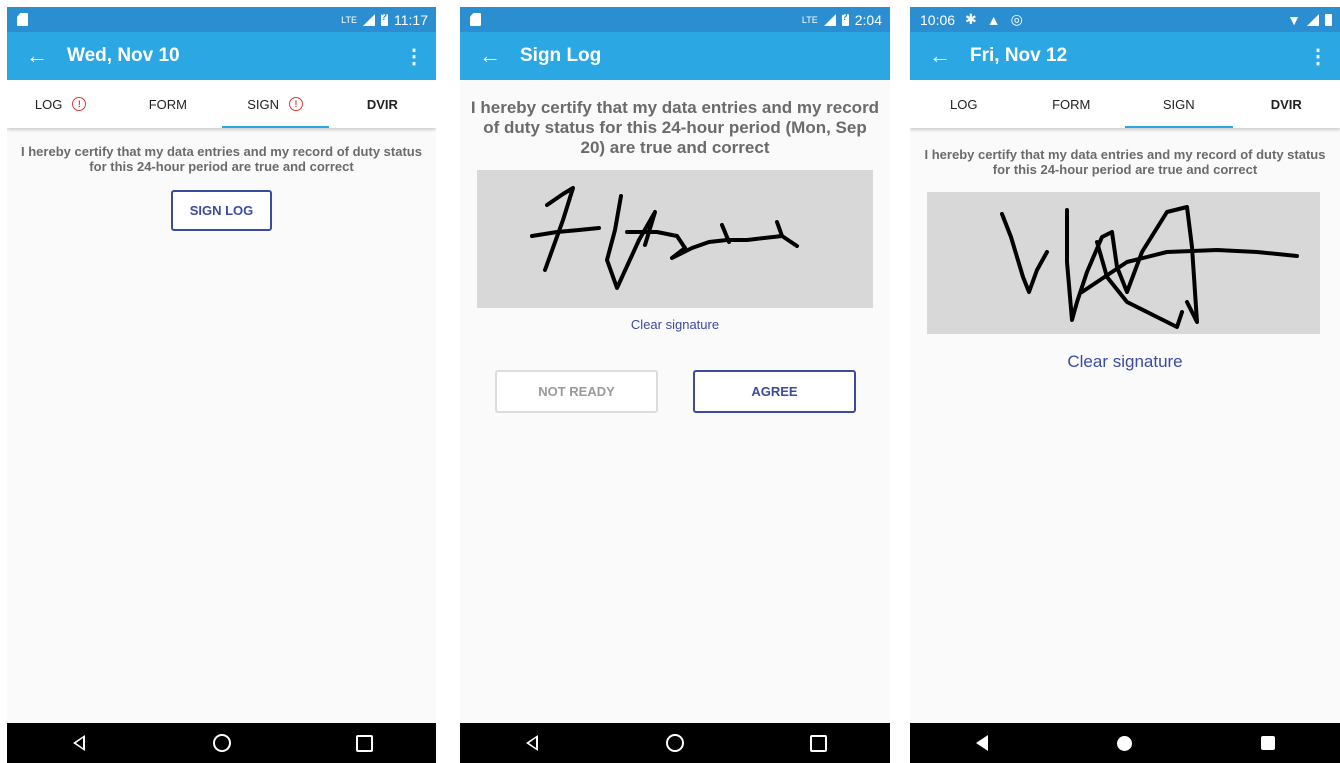 This screenshot has height=763, width=1340. What do you see at coordinates (561, 55) in the screenshot?
I see `page-title: Sign Log` at bounding box center [561, 55].